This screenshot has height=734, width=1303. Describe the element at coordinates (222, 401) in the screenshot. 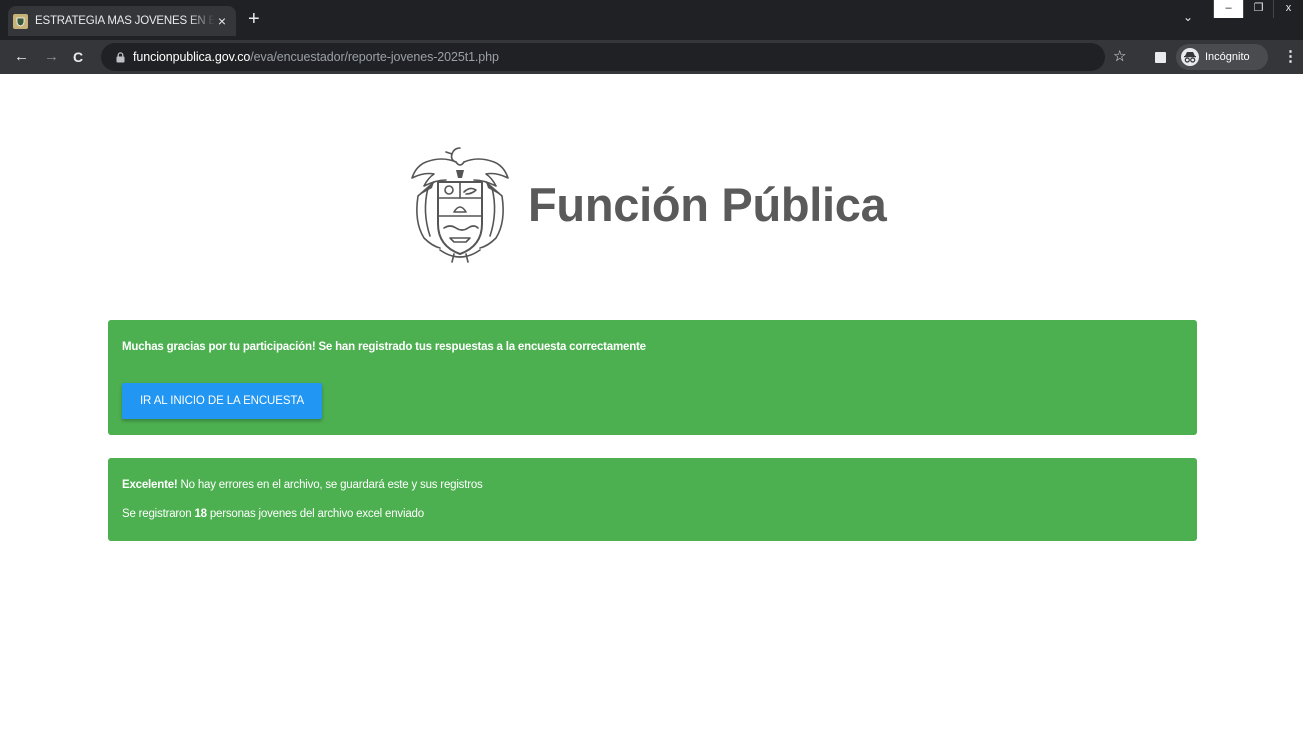

I see `go-to-survey-start-button: IR AL INICIO DE LA ENCUESTA` at that location.